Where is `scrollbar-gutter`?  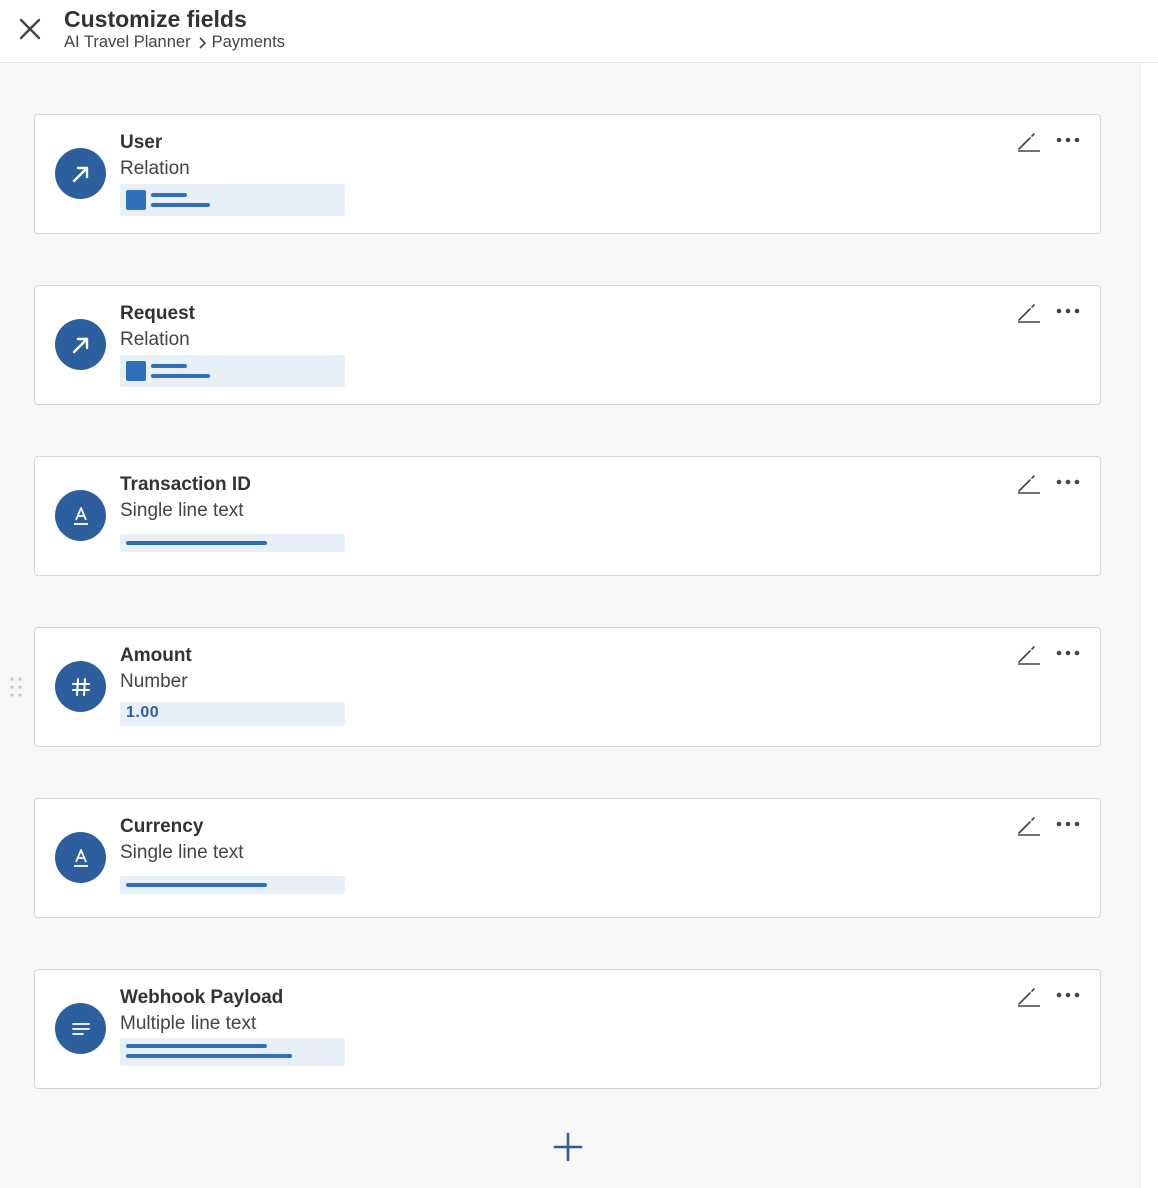 scrollbar-gutter is located at coordinates (1149, 625).